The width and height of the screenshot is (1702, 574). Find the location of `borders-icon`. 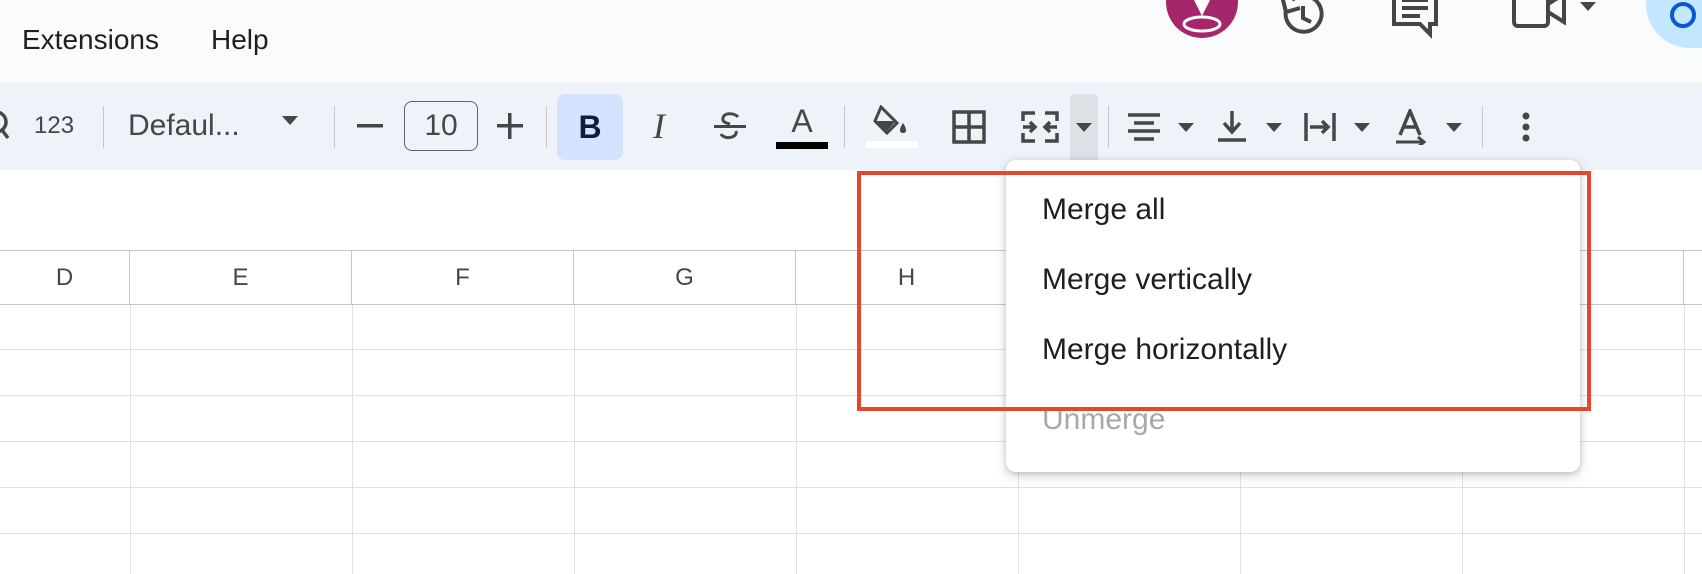

borders-icon is located at coordinates (969, 127).